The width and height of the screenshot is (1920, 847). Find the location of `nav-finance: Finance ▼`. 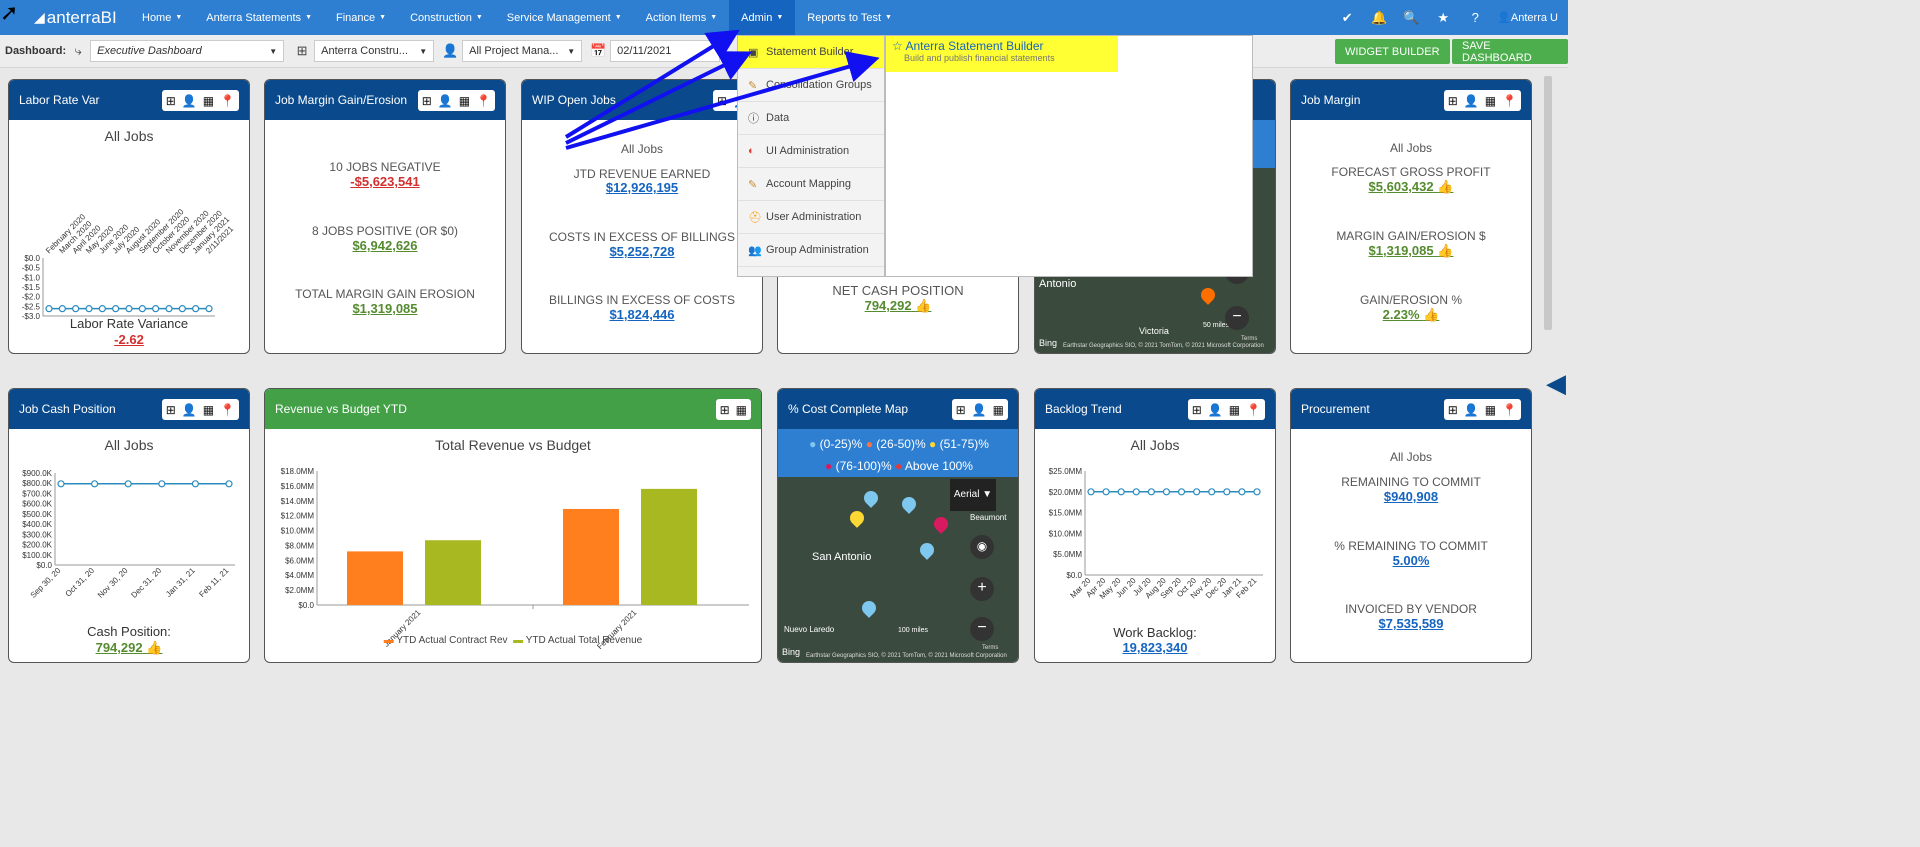

nav-finance: Finance ▼ is located at coordinates (361, 17).